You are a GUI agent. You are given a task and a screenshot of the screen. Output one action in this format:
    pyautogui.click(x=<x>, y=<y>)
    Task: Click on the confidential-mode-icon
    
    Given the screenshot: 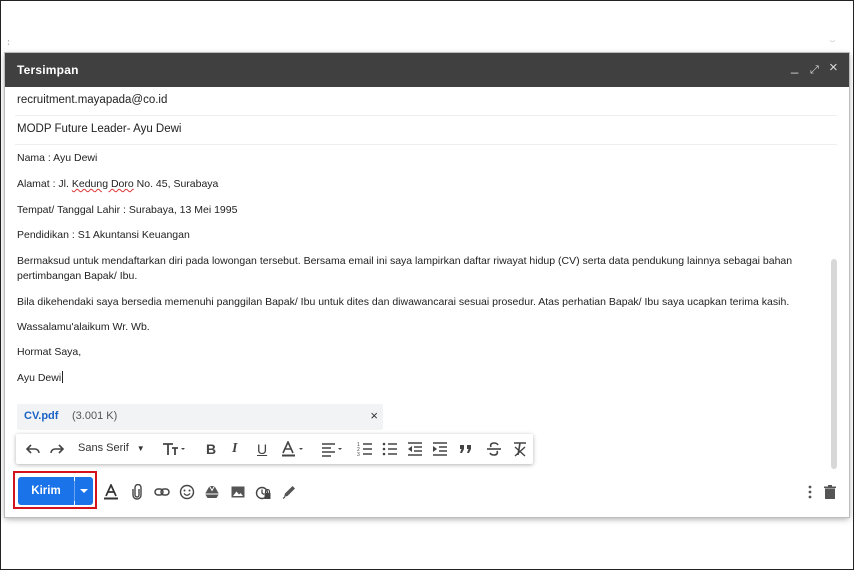 What is the action you would take?
    pyautogui.click(x=263, y=492)
    